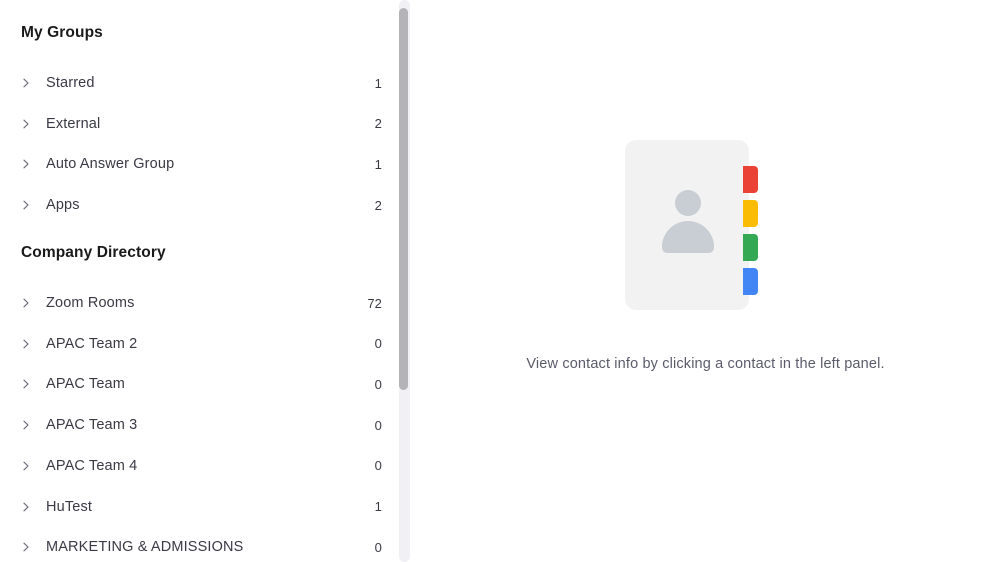  What do you see at coordinates (750, 179) in the screenshot?
I see `card-tab-red-icon` at bounding box center [750, 179].